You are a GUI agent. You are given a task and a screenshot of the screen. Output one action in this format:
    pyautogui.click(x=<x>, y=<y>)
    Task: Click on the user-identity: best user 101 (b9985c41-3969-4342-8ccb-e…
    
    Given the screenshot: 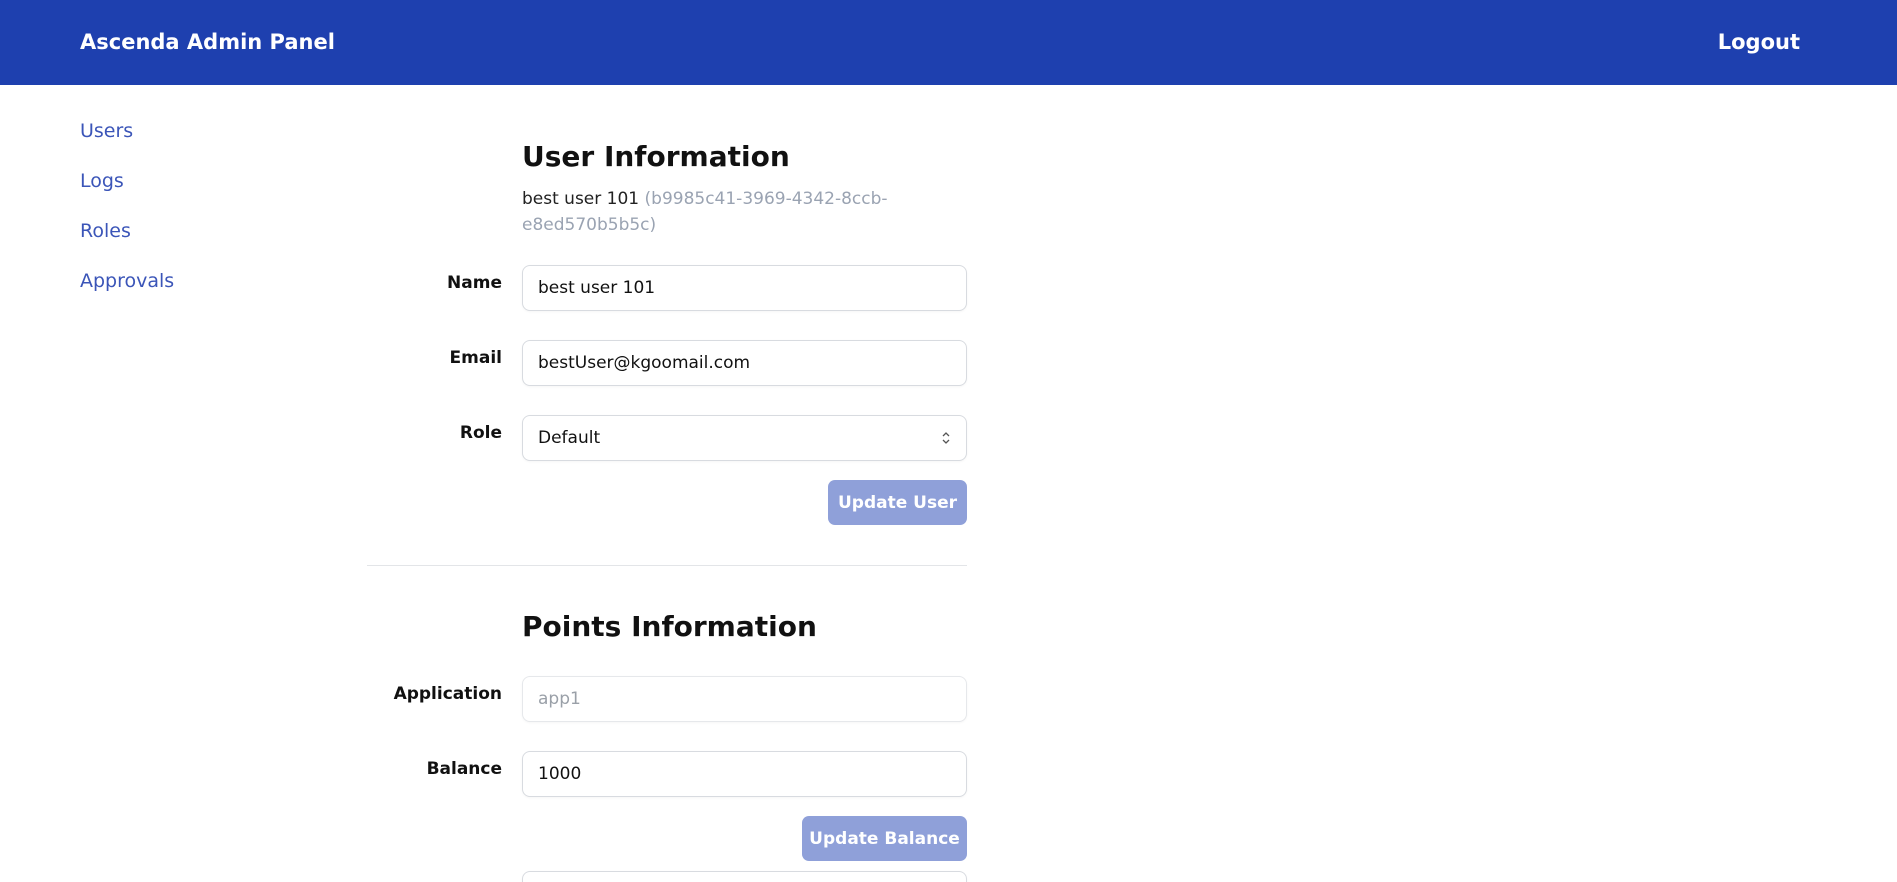 What is the action you would take?
    pyautogui.click(x=722, y=212)
    